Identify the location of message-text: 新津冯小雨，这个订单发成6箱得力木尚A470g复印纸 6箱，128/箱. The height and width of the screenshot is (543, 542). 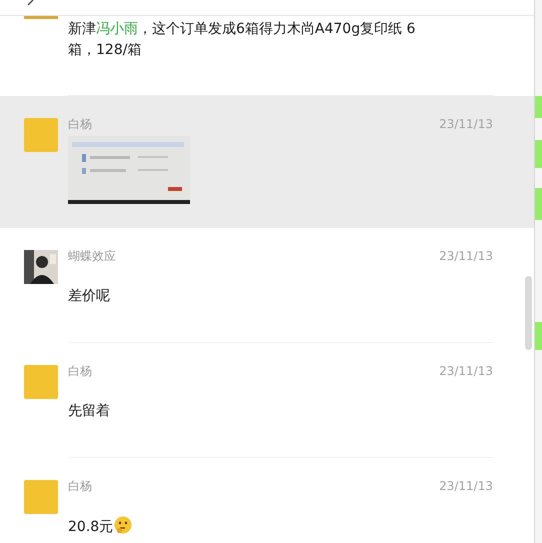
(242, 40).